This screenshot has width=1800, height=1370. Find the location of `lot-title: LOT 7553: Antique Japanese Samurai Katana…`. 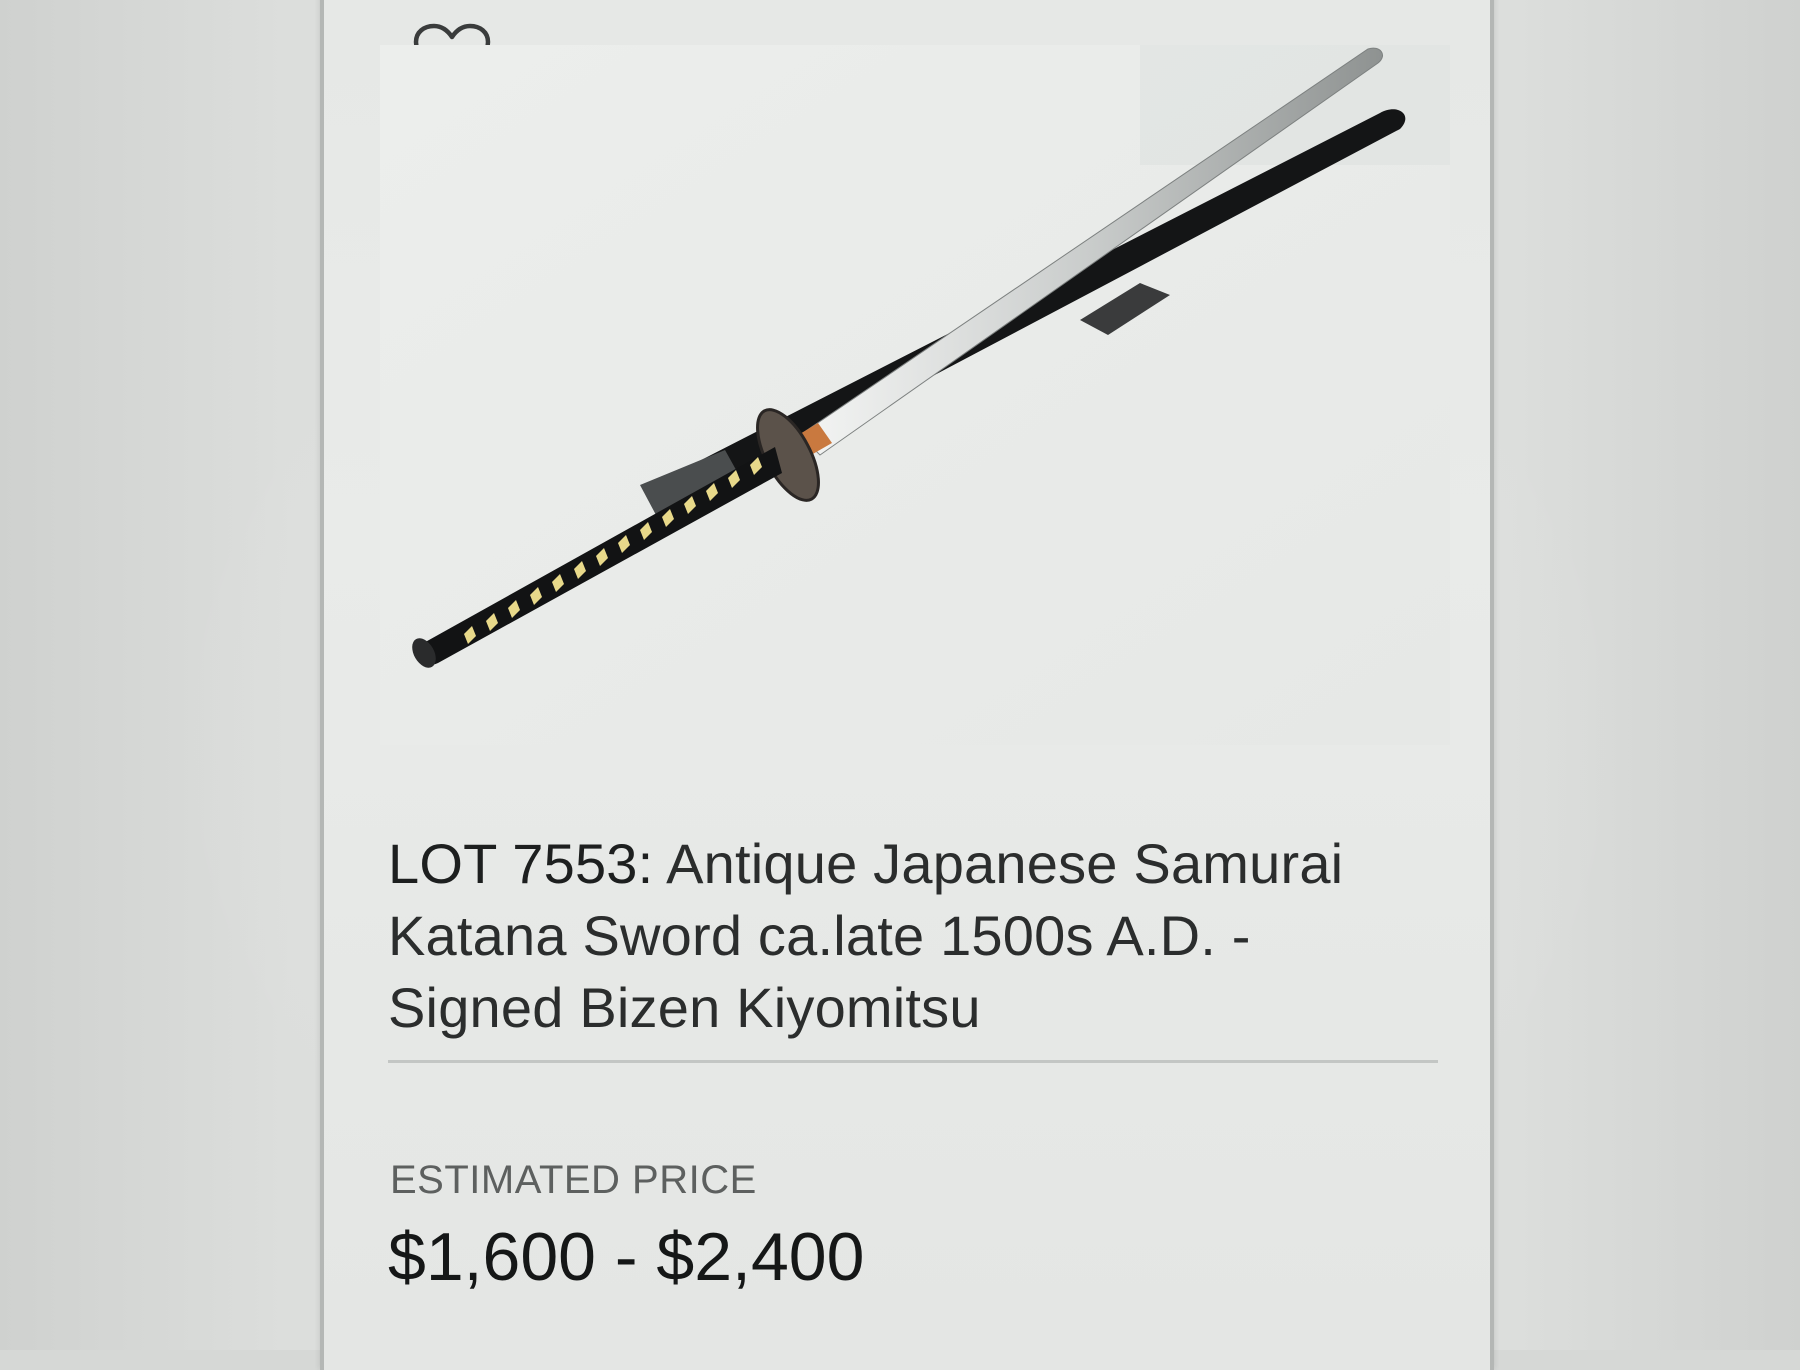

lot-title: LOT 7553: Antique Japanese Samurai Katana… is located at coordinates (898, 936).